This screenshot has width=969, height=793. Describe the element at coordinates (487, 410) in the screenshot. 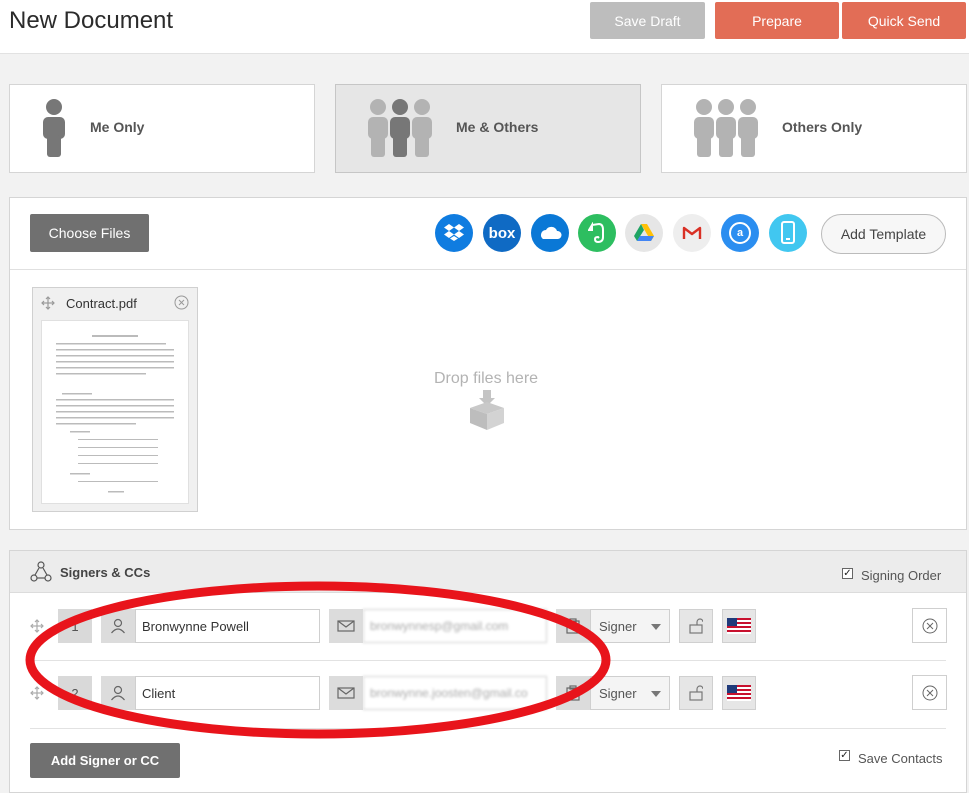

I see `drop-box-icon` at that location.